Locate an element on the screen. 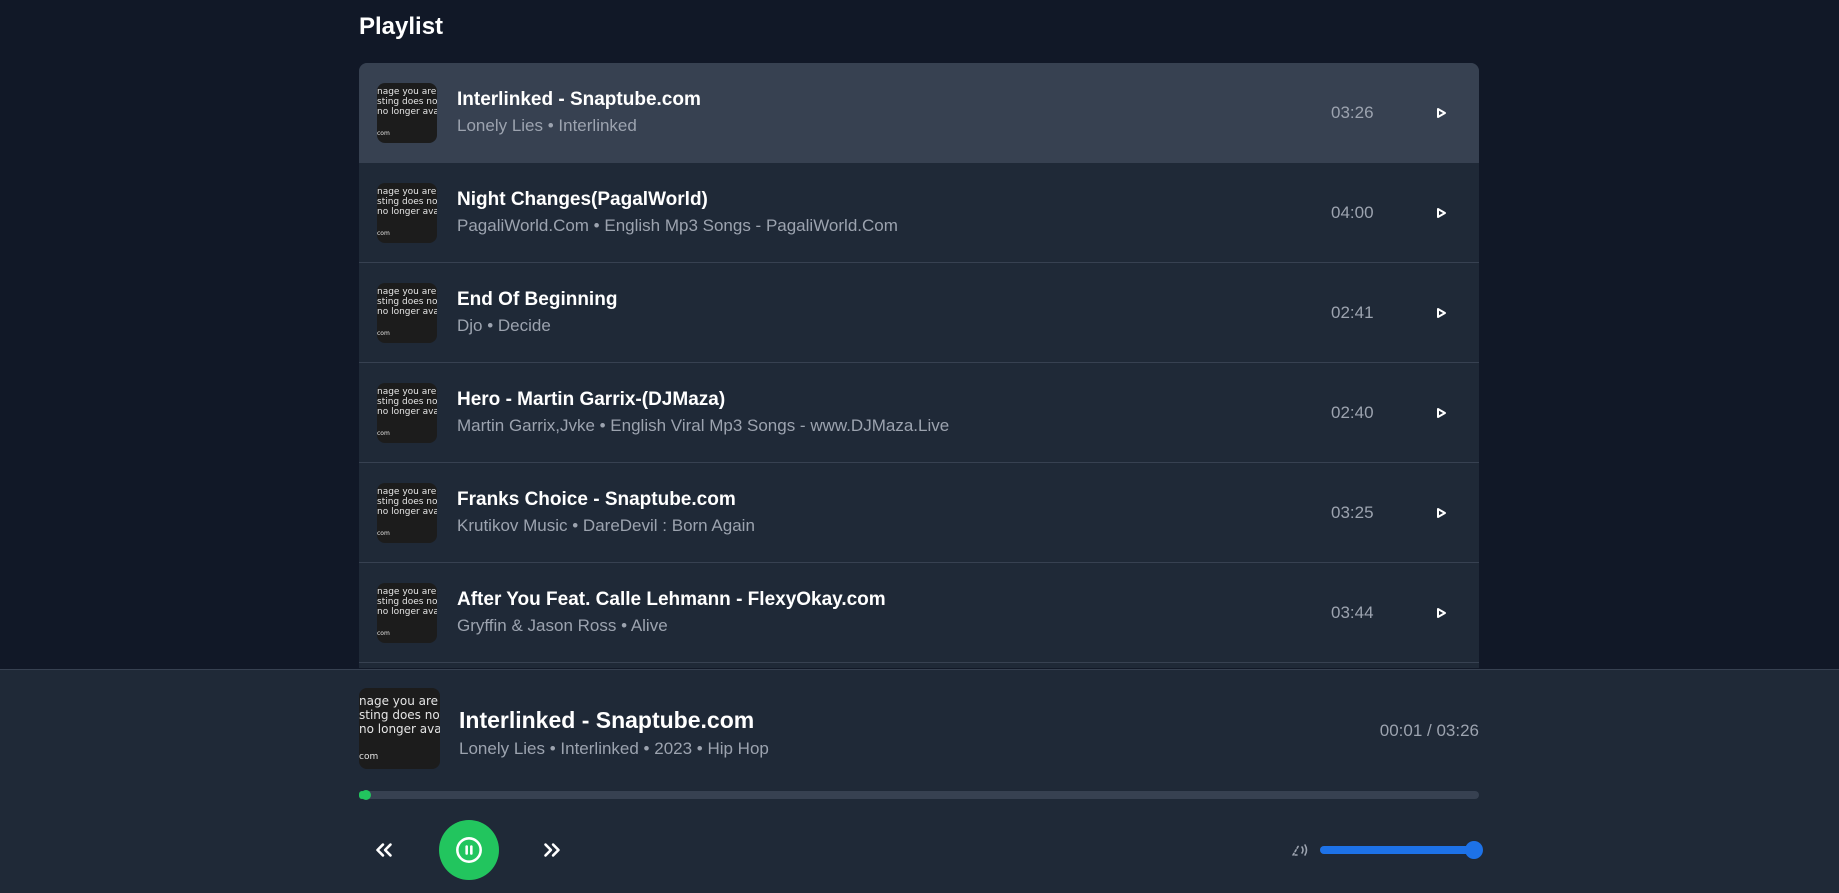  track-duration: 03:44 is located at coordinates (1352, 612).